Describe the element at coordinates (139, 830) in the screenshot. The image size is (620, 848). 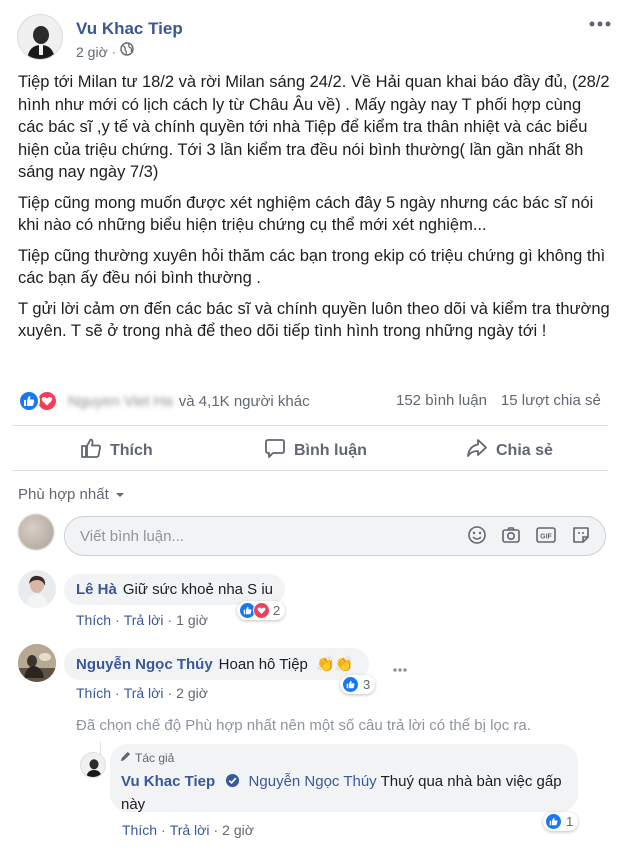
I see `reply-like-link: Thích` at that location.